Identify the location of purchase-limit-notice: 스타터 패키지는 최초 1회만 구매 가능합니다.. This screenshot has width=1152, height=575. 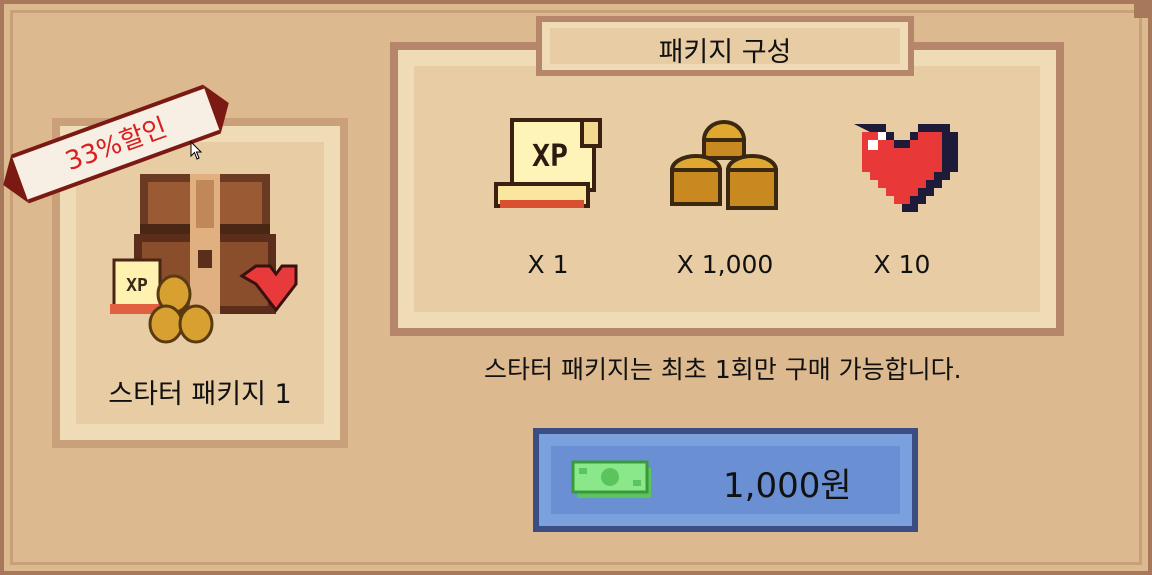
(723, 369).